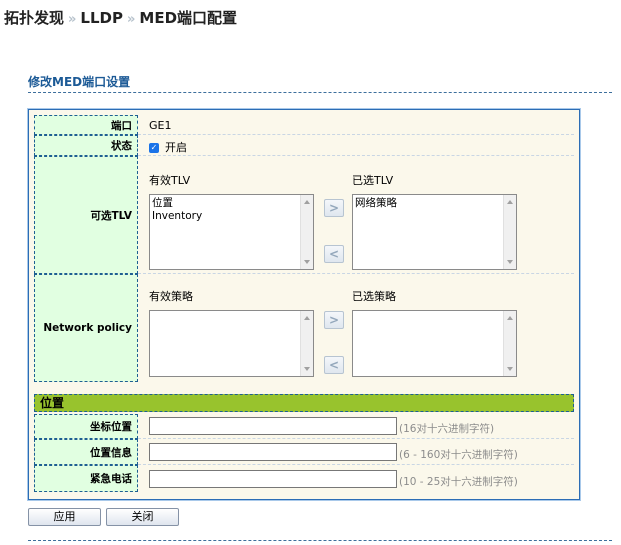 The image size is (621, 545). I want to click on row-coord-location: 坐标位置 (16对十六进制字符), so click(304, 426).